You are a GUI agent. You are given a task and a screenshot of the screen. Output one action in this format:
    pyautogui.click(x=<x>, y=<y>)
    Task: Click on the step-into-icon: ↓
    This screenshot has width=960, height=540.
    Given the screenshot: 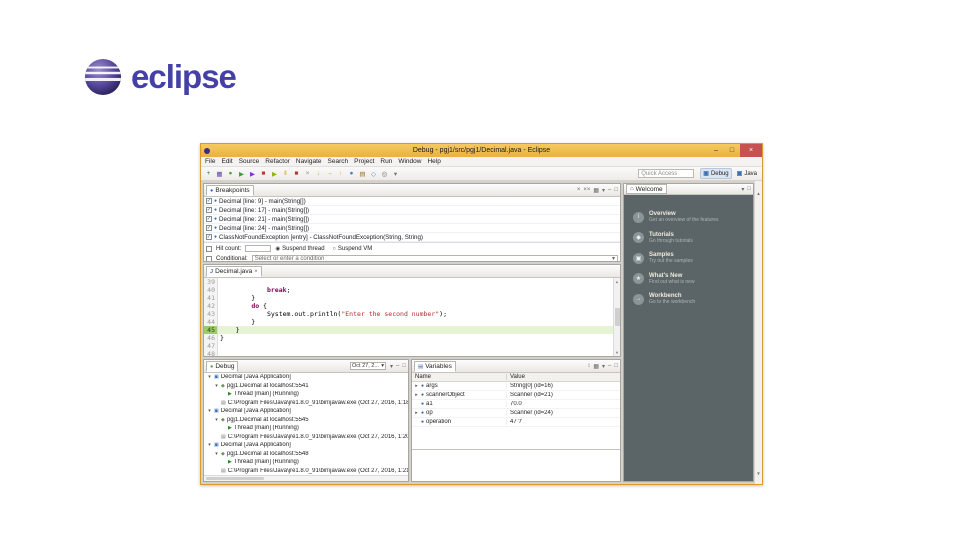 What is the action you would take?
    pyautogui.click(x=318, y=174)
    